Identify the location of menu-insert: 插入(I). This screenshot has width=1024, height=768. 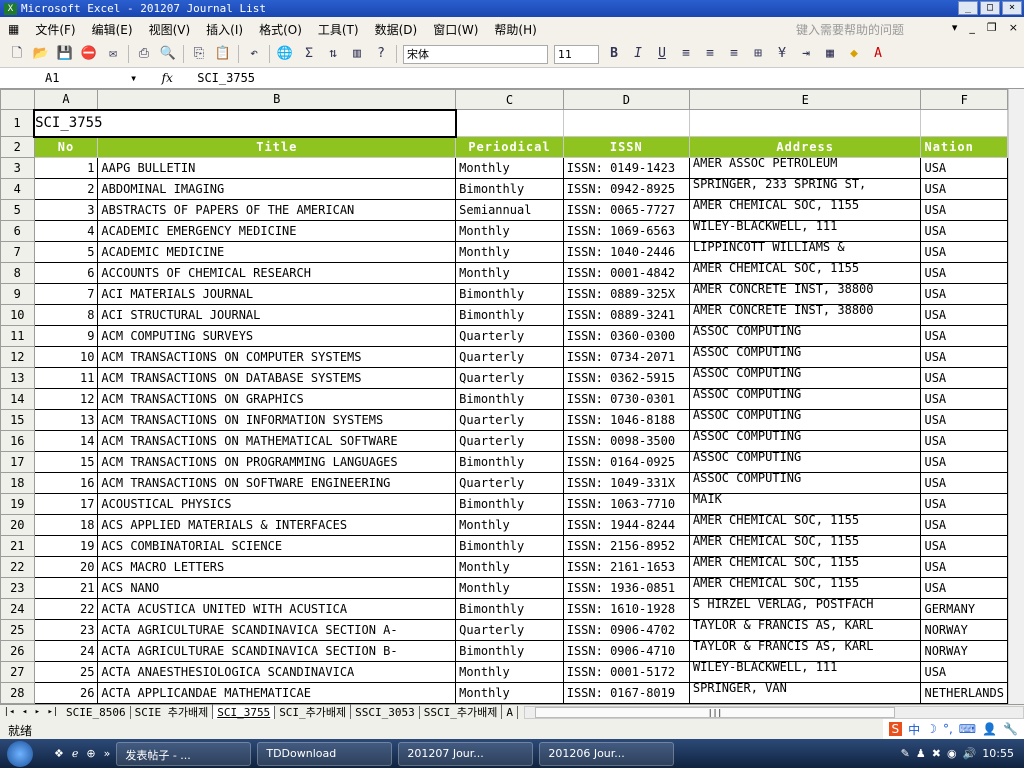
(224, 29).